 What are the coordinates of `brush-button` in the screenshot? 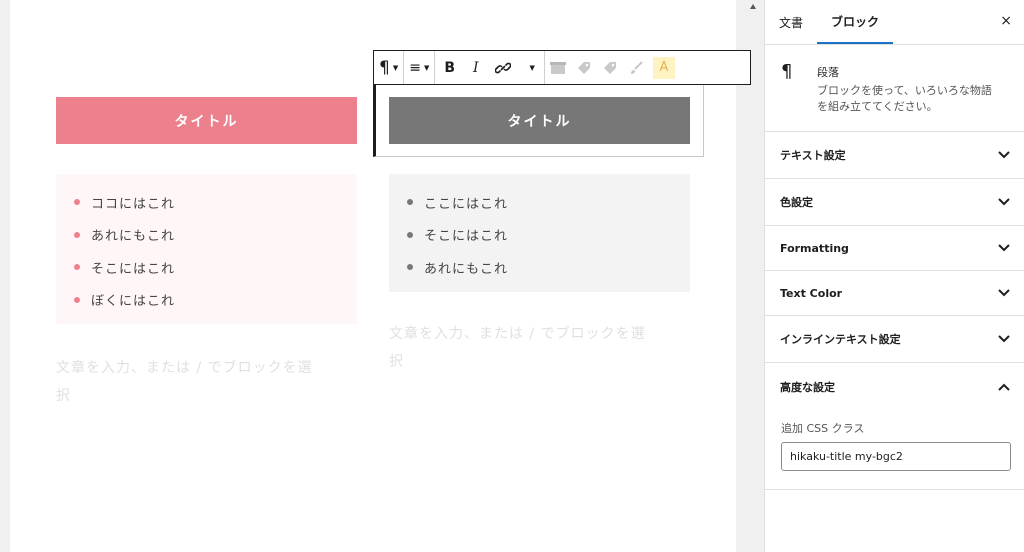 It's located at (636, 67).